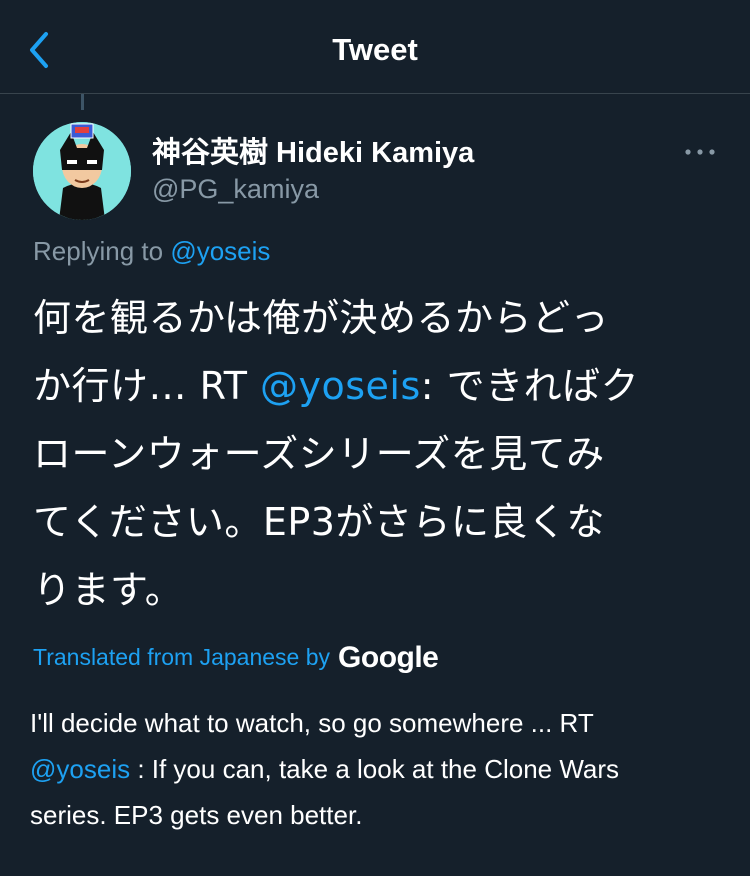 The image size is (750, 876). What do you see at coordinates (388, 657) in the screenshot?
I see `google-logo: Google` at bounding box center [388, 657].